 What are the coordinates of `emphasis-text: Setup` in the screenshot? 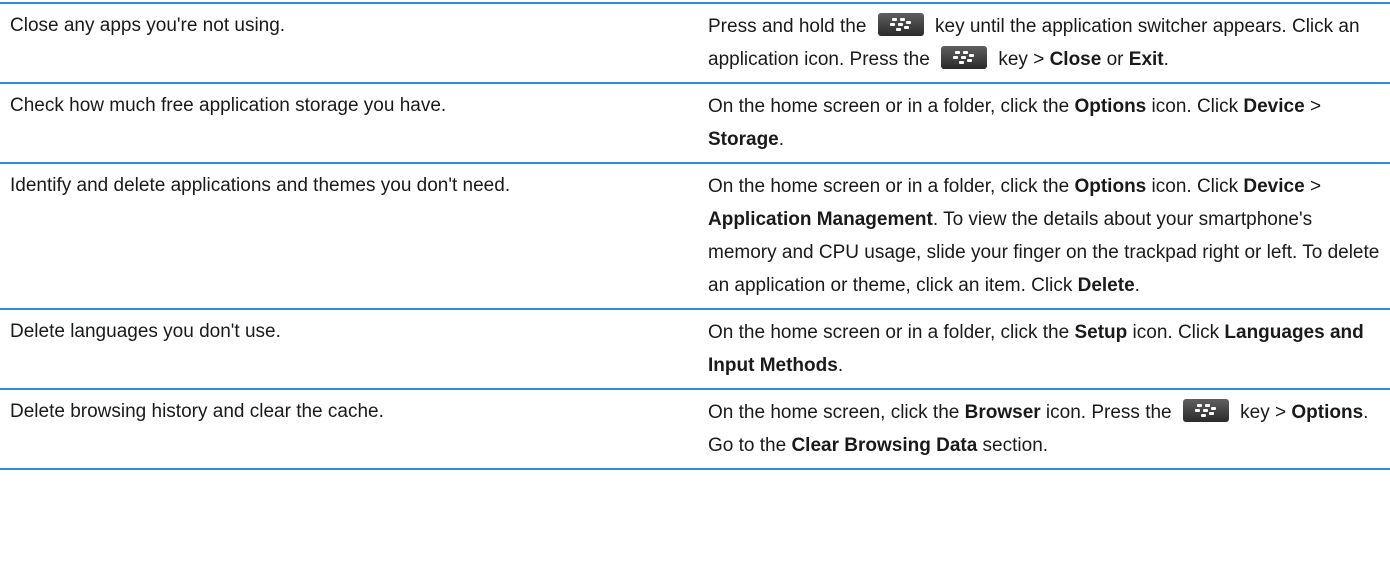 It's located at (1101, 332).